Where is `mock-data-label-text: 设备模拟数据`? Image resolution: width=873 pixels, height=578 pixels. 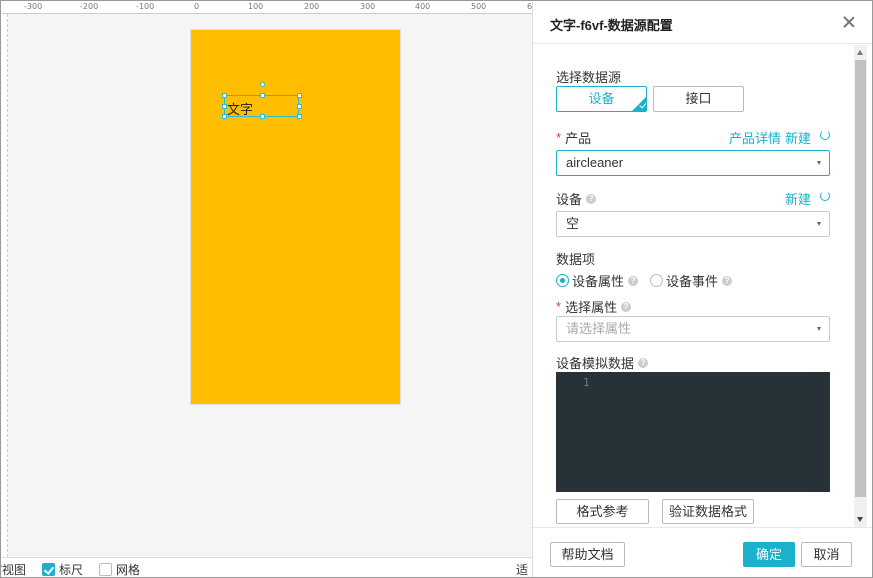 mock-data-label-text: 设备模拟数据 is located at coordinates (595, 363).